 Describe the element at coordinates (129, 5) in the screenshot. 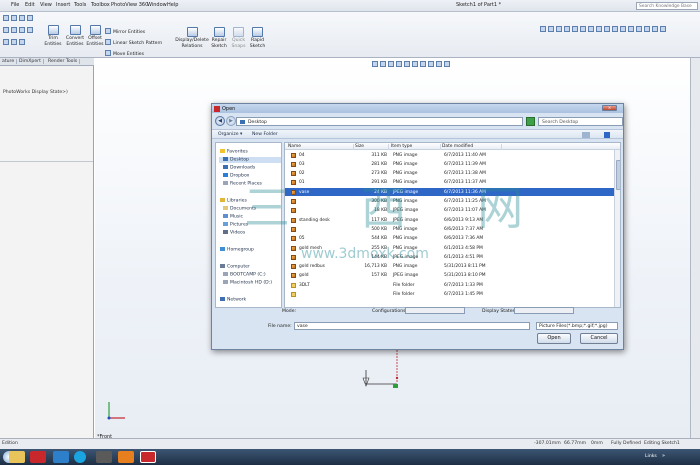

I see `menu-photoview: PhotoView 360` at that location.